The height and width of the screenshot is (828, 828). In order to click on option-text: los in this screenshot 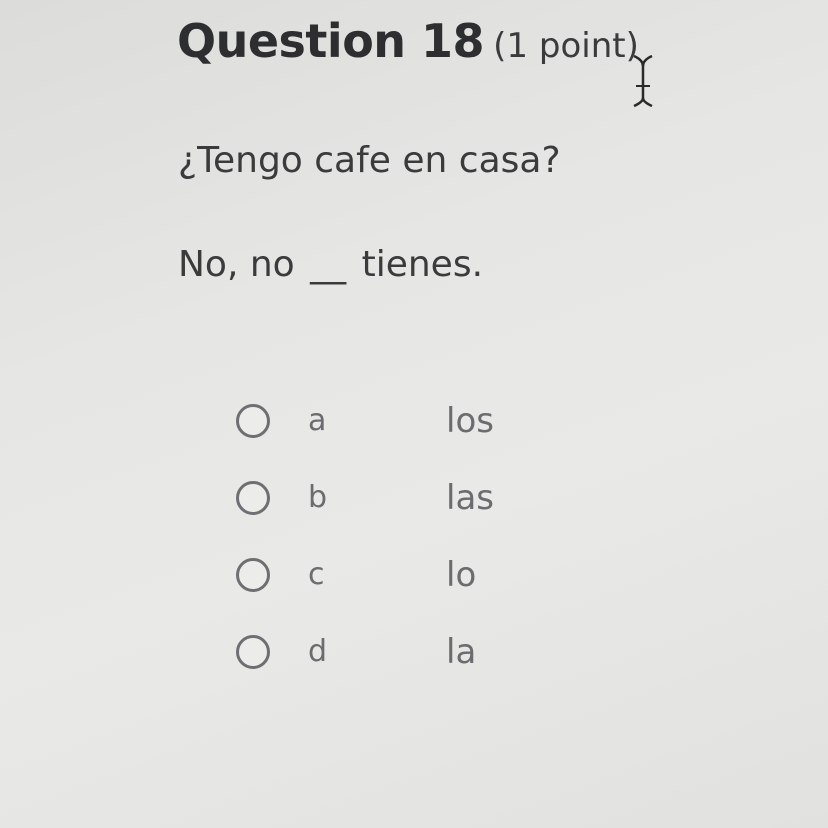, I will do `click(470, 421)`.